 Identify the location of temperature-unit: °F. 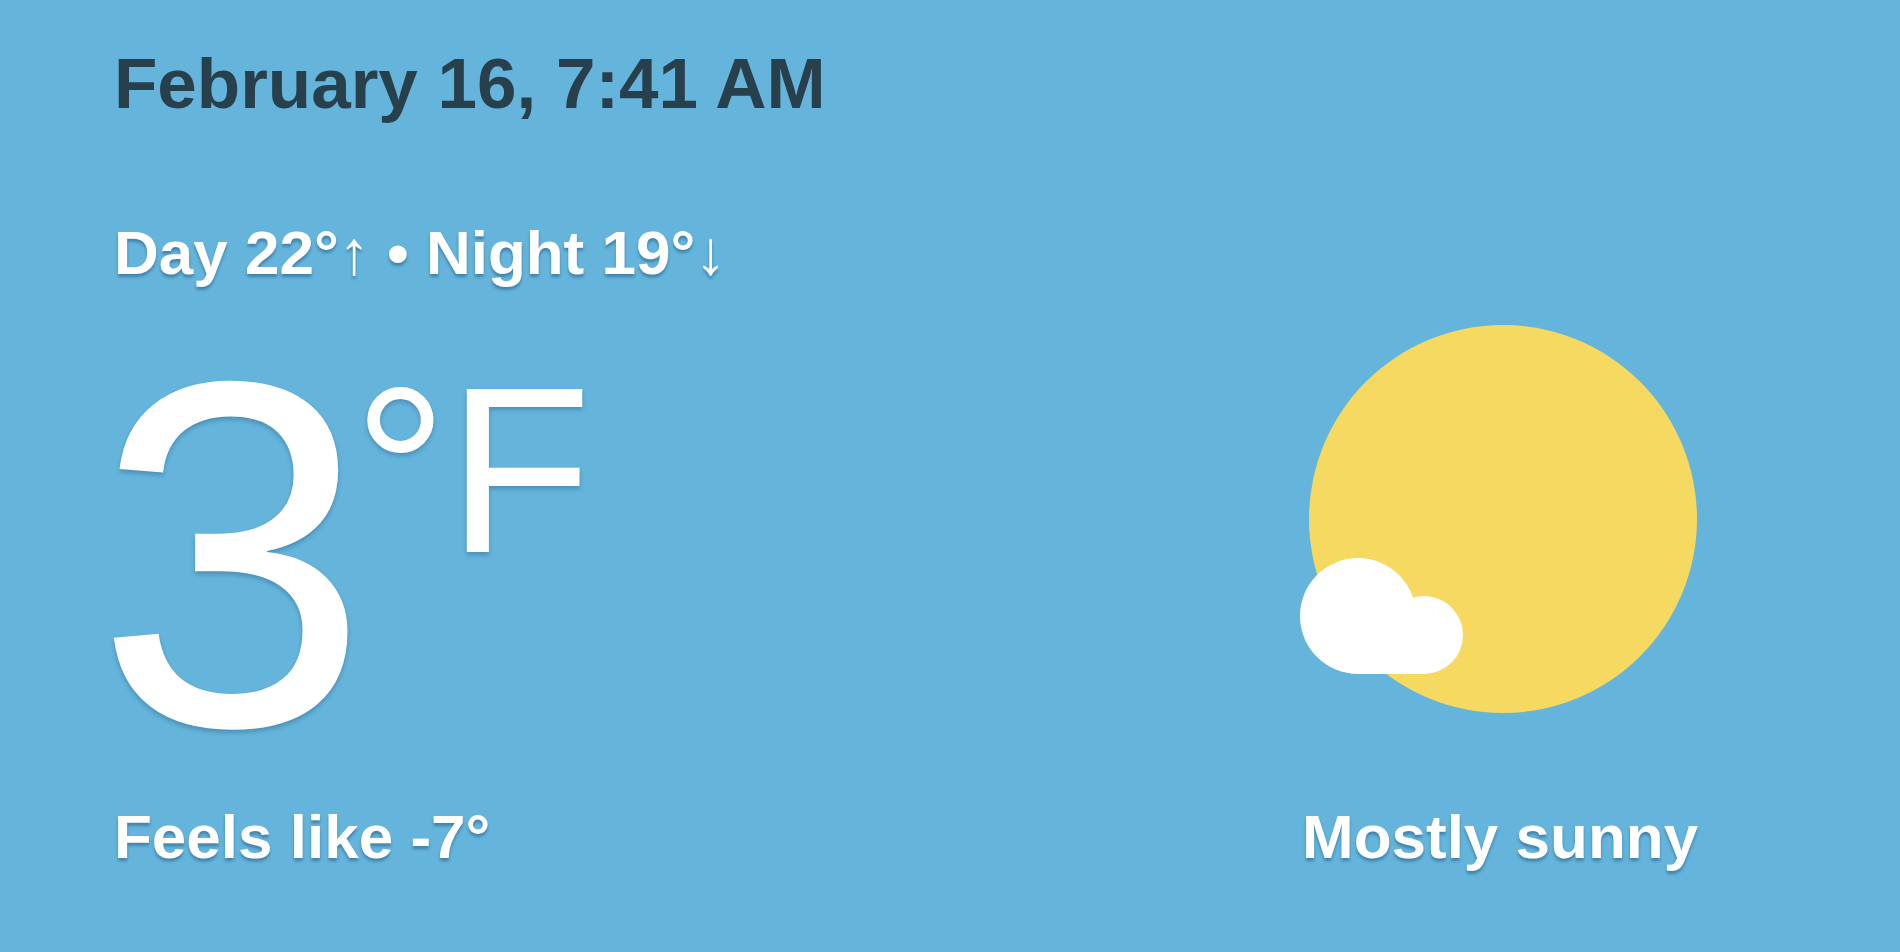
(472, 470).